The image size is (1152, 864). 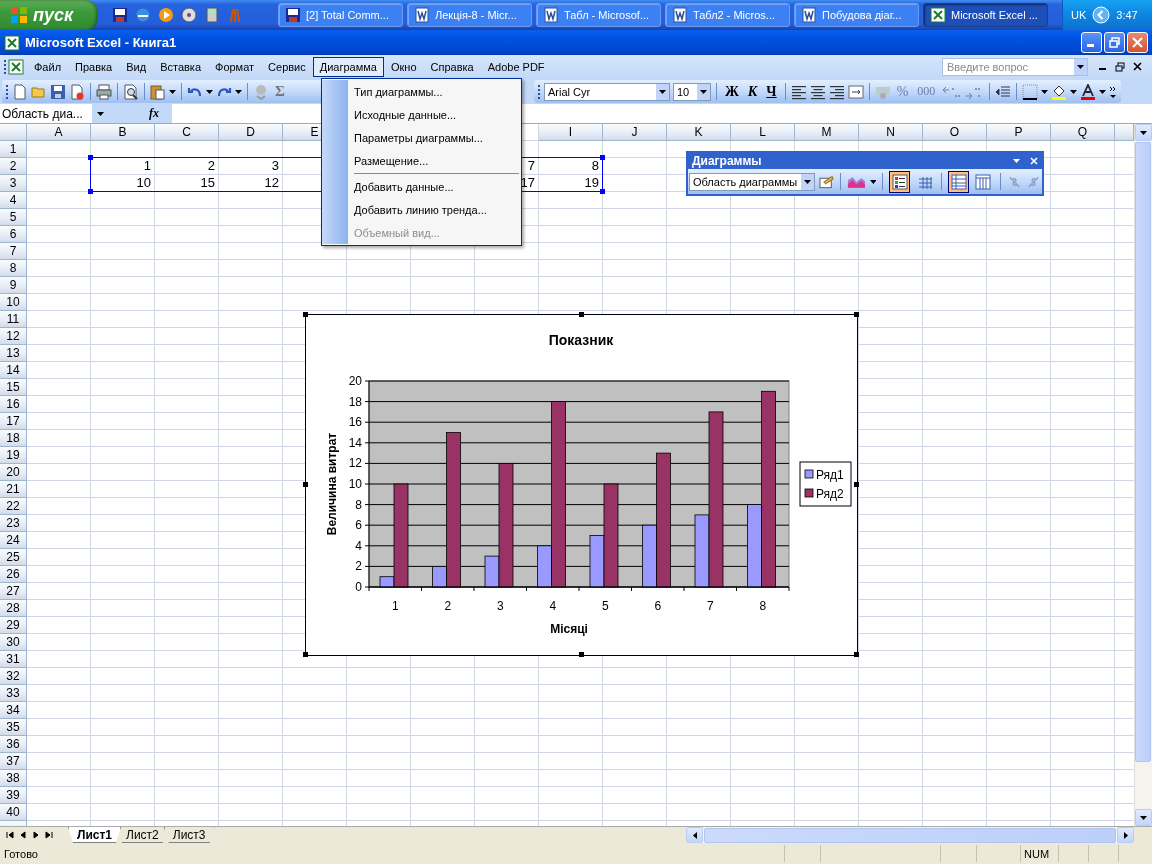 What do you see at coordinates (189, 15) in the screenshot?
I see `disc-icon` at bounding box center [189, 15].